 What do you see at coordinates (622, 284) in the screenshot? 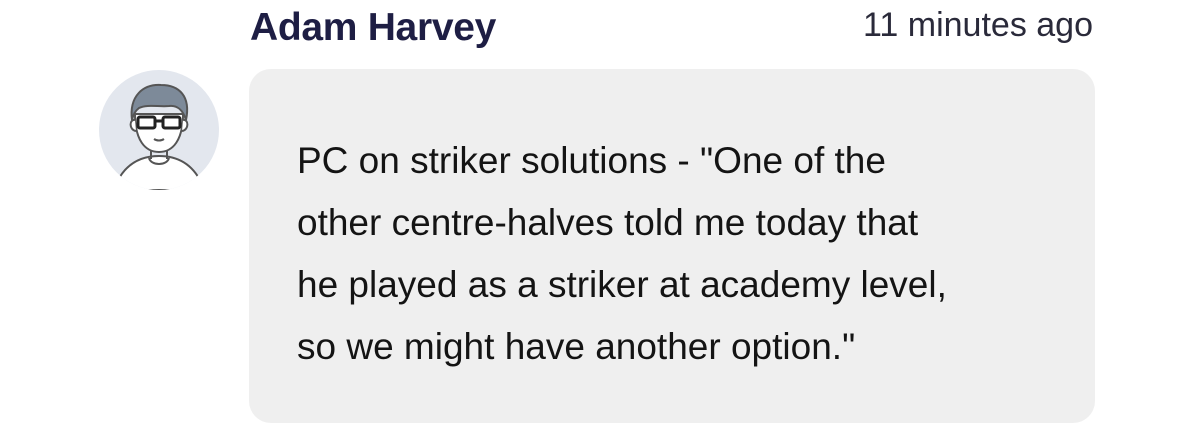
I see `message-line: he played as a striker at academy level,` at bounding box center [622, 284].